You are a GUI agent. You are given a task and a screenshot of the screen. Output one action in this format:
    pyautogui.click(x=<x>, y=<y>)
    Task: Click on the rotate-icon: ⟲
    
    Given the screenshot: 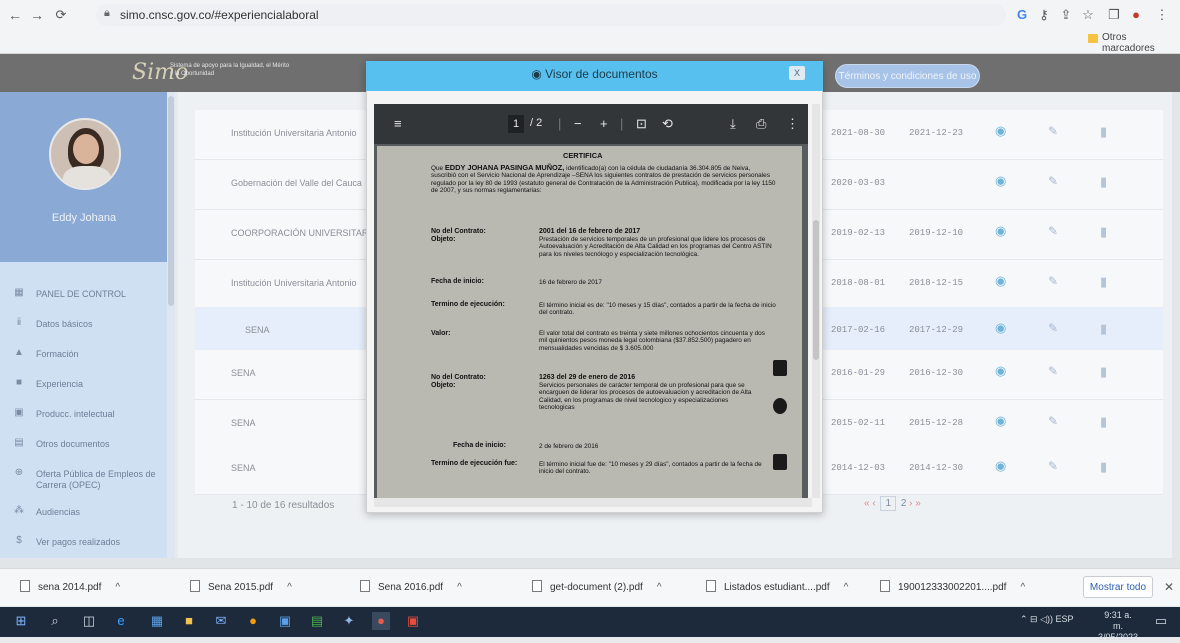 What is the action you would take?
    pyautogui.click(x=667, y=124)
    